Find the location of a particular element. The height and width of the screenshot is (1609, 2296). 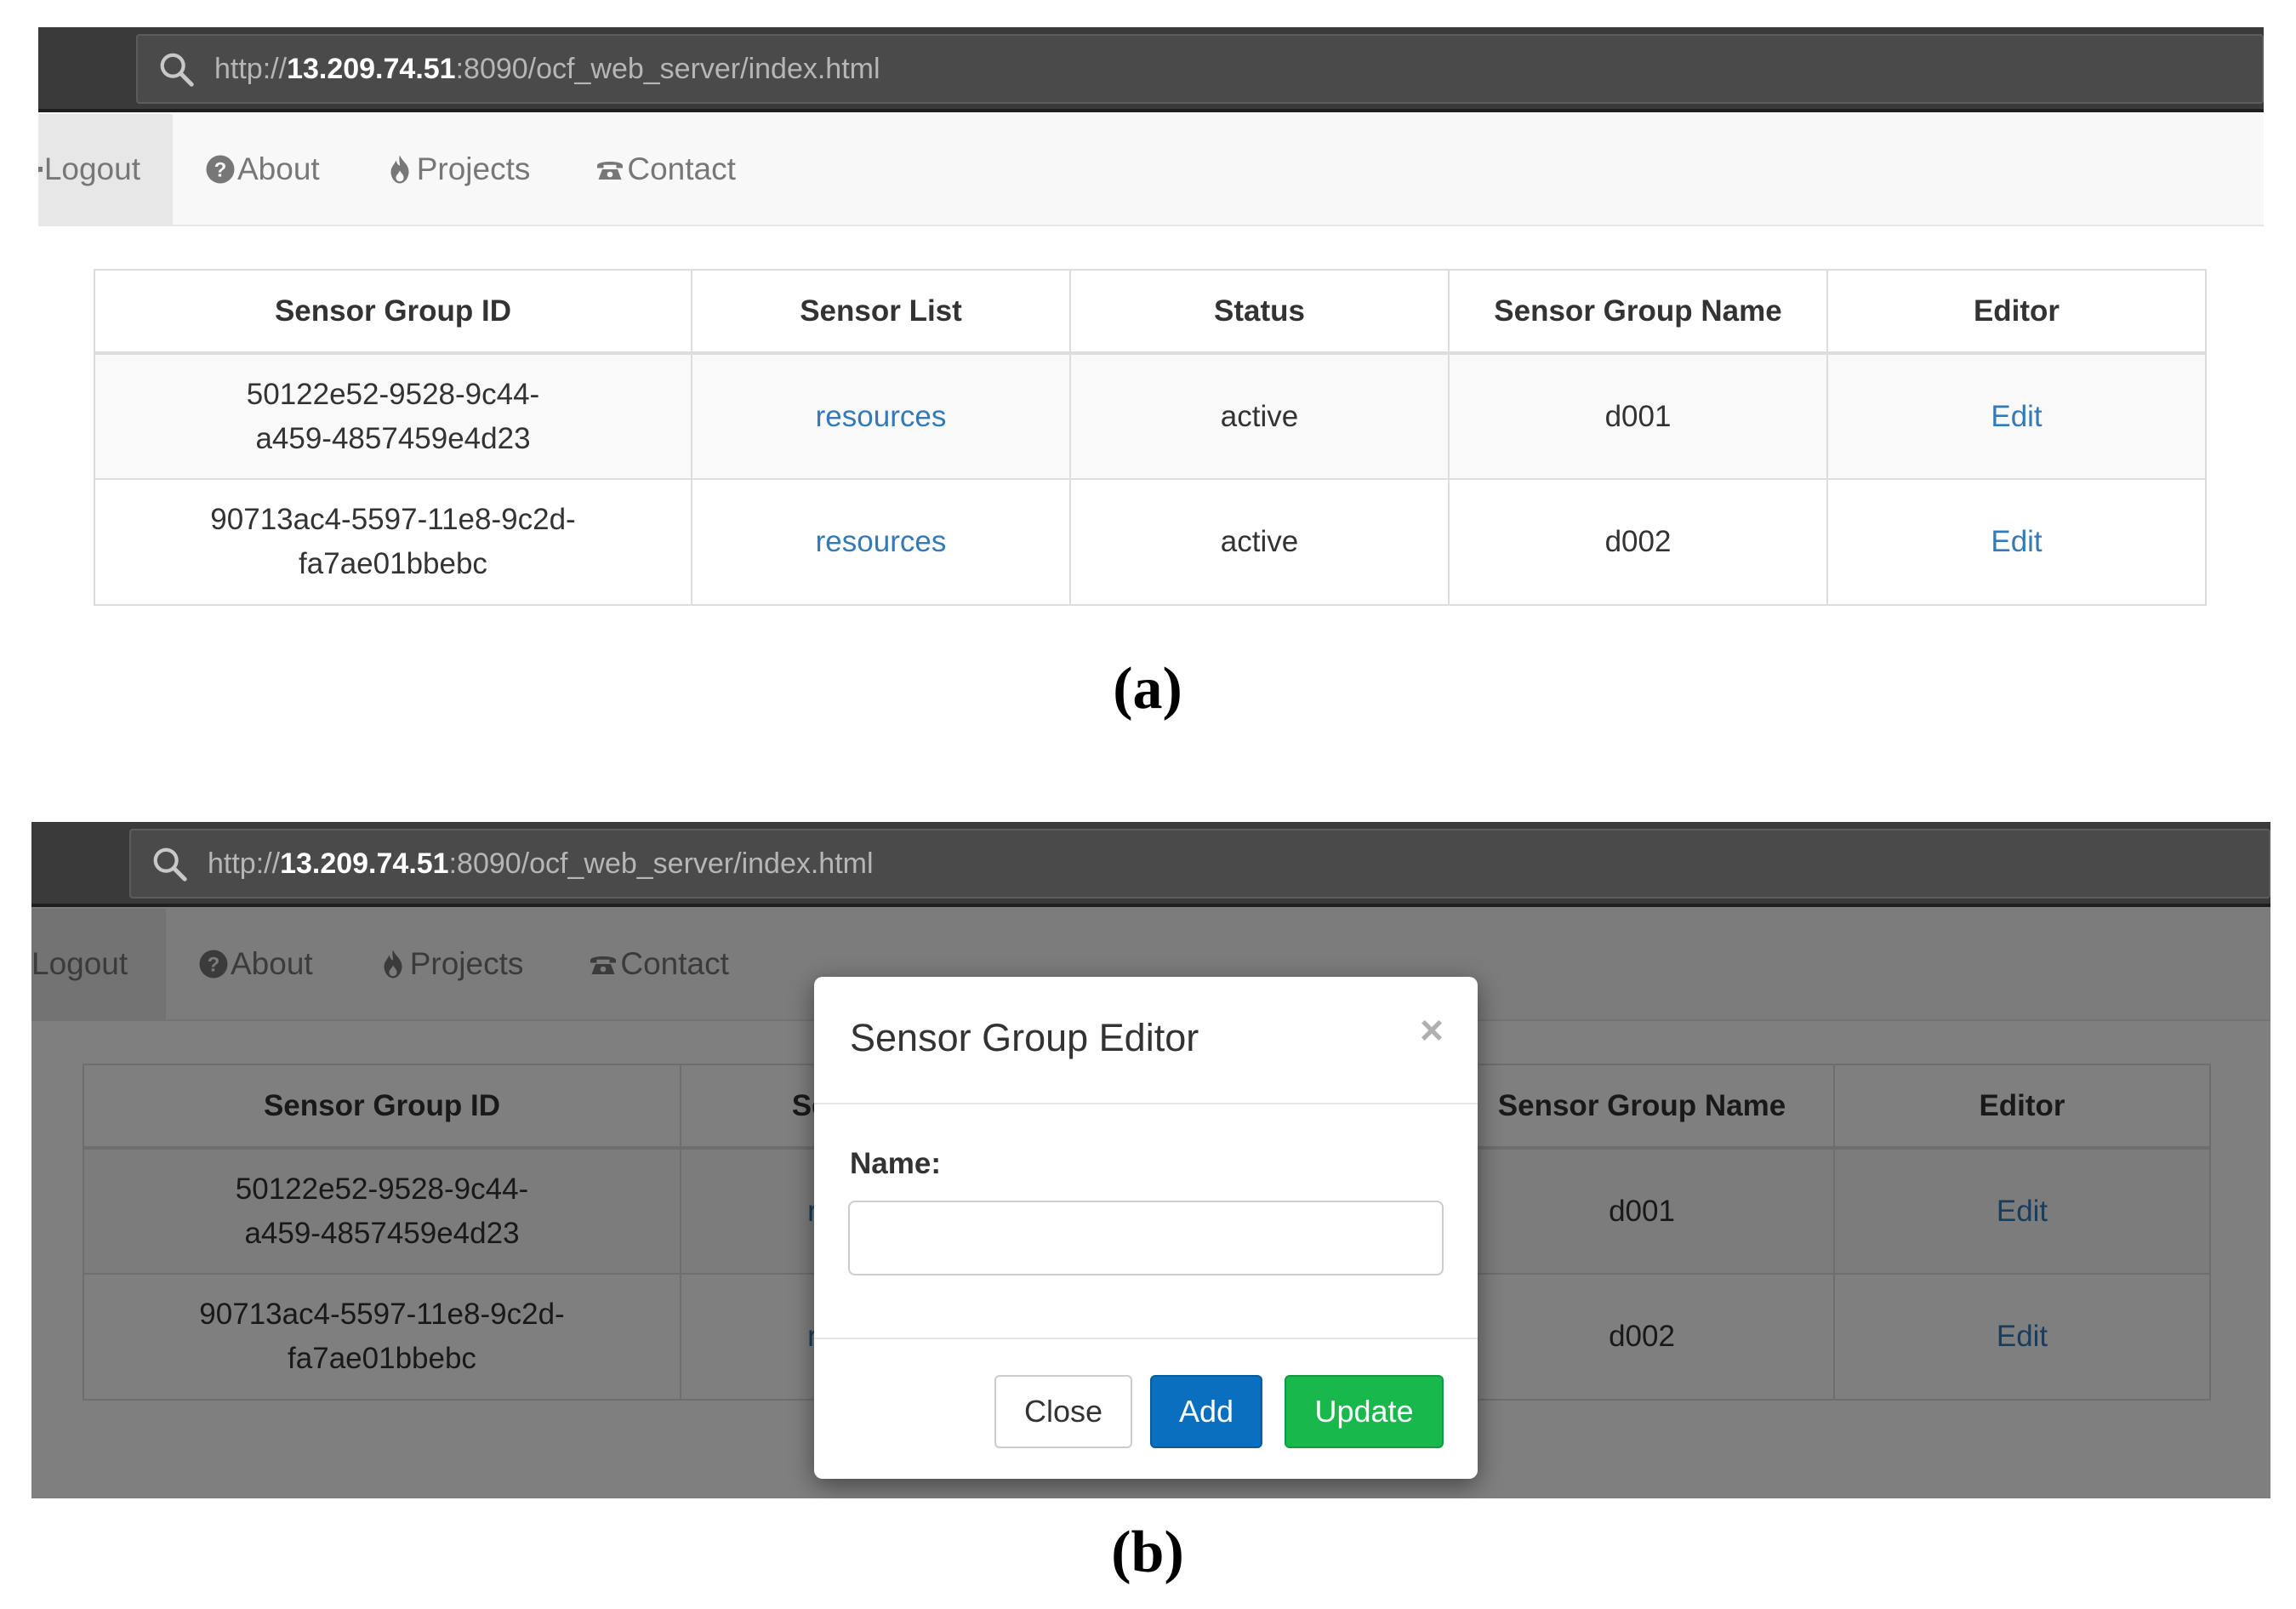

column-header: Sensor List is located at coordinates (881, 312).